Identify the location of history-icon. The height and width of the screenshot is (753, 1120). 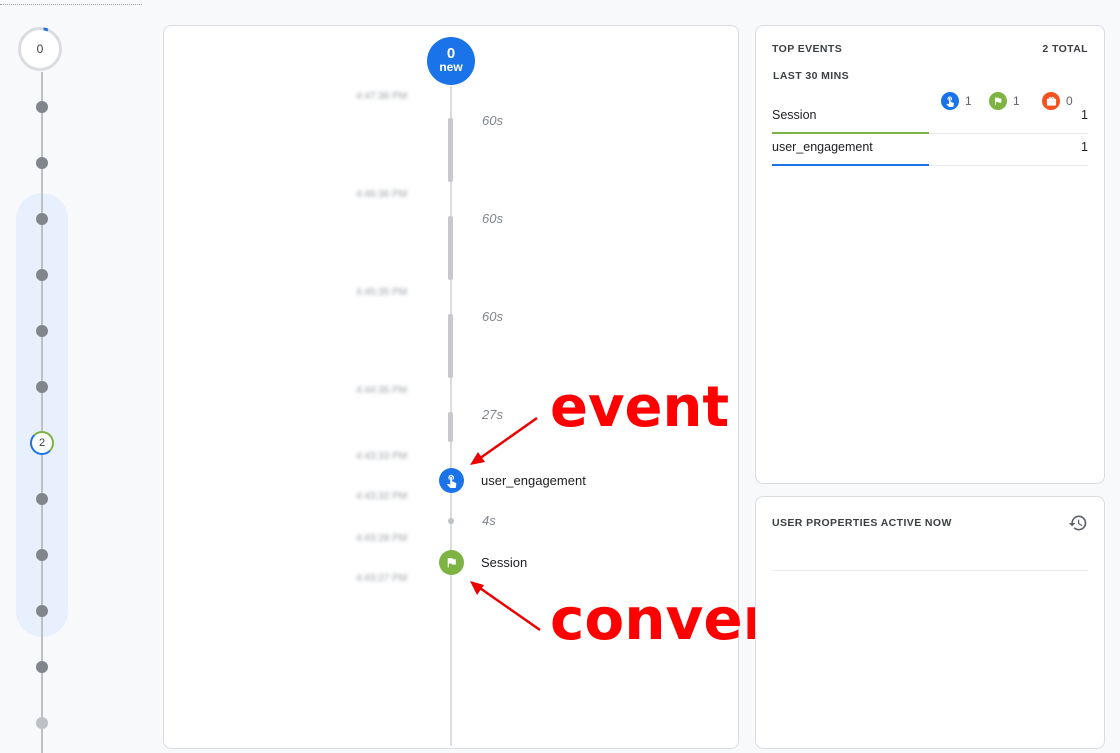
(1078, 523).